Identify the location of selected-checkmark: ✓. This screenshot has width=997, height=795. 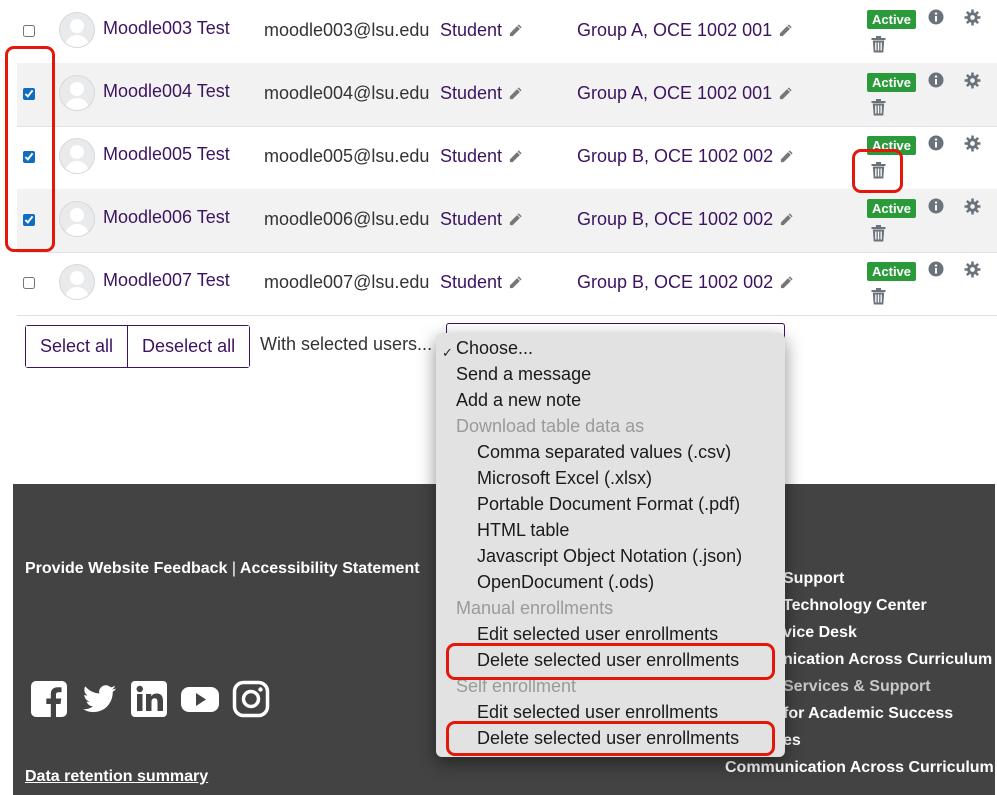
(447, 352).